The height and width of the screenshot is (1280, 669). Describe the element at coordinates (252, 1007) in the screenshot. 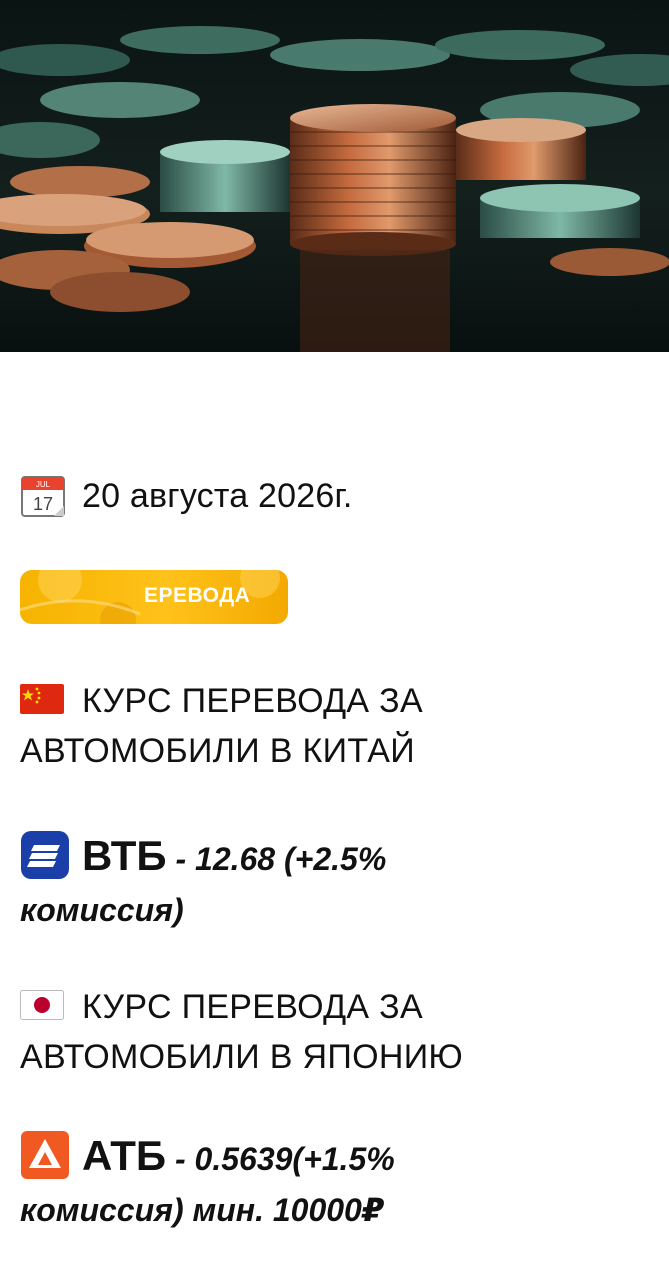

I see `japan-heading-line1: КУРС ПЕРЕВОДА ЗА` at that location.